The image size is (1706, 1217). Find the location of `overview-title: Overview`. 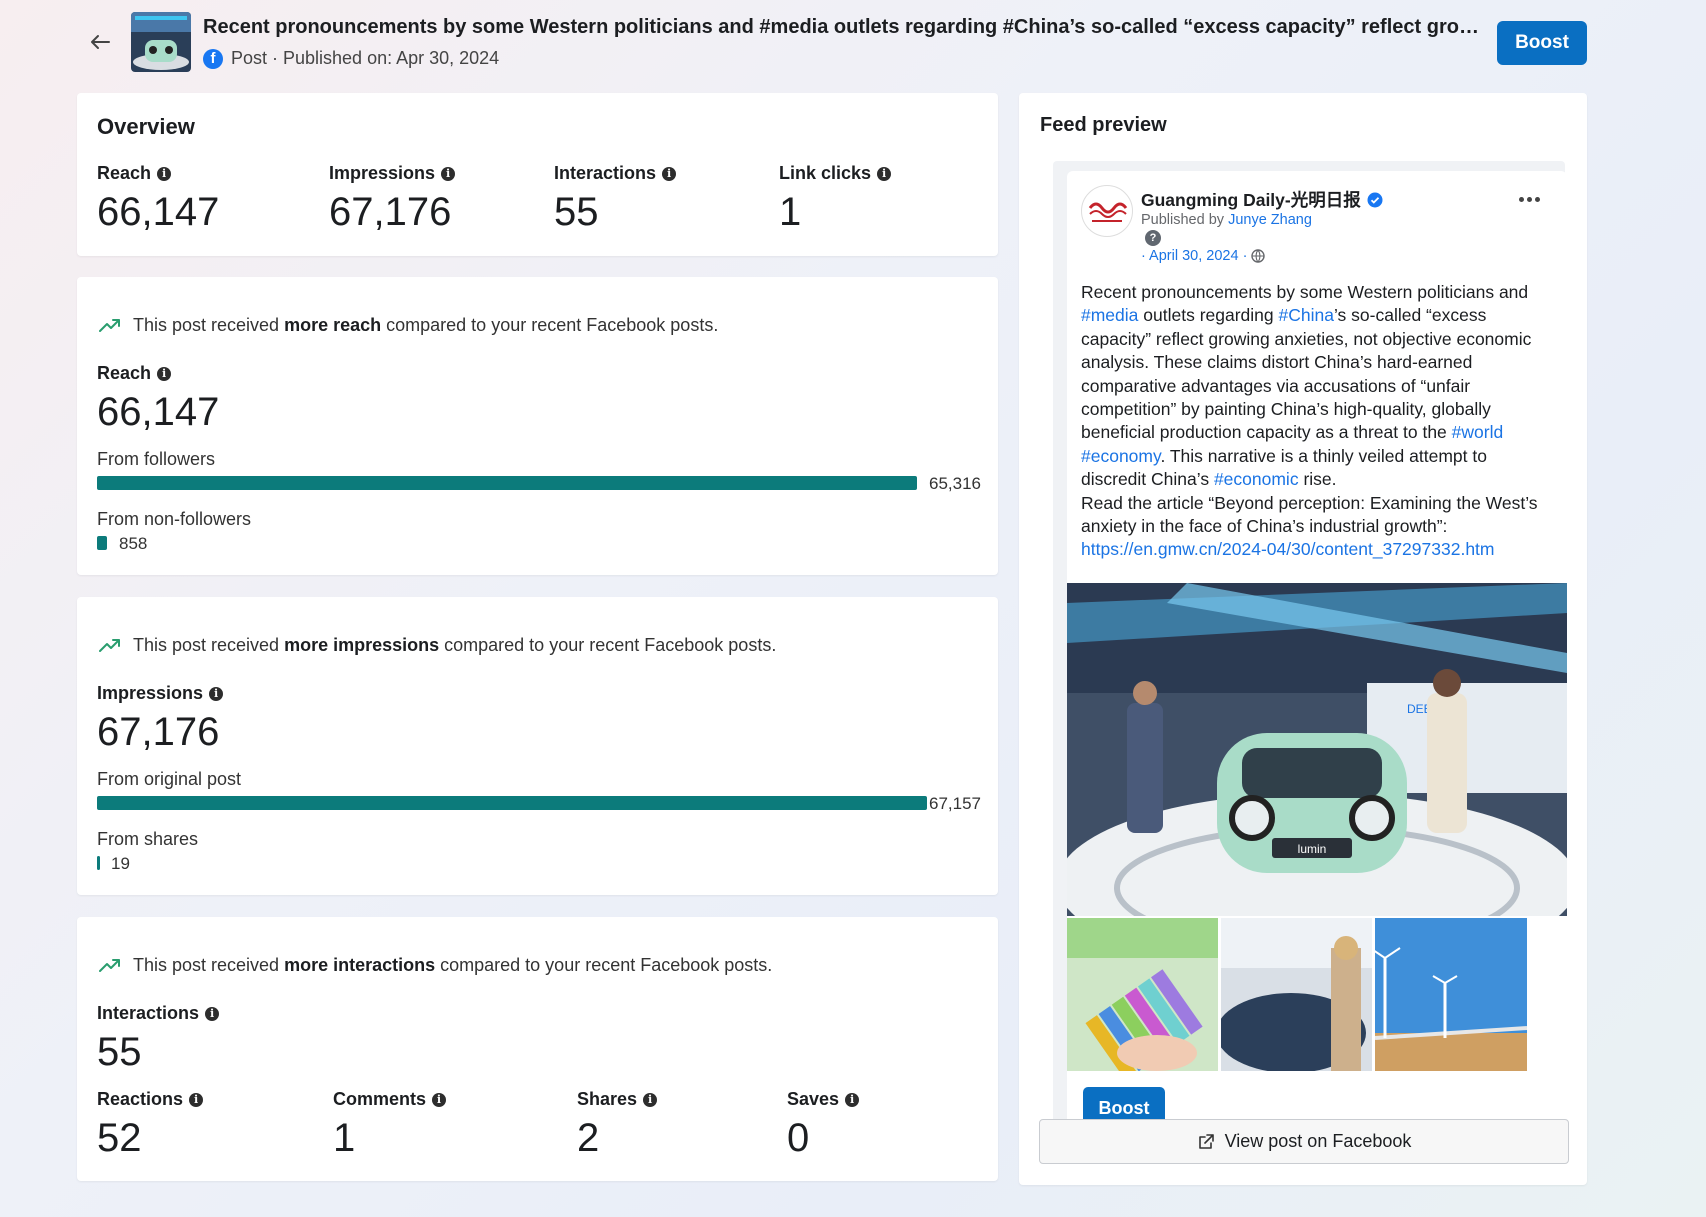

overview-title: Overview is located at coordinates (146, 126).